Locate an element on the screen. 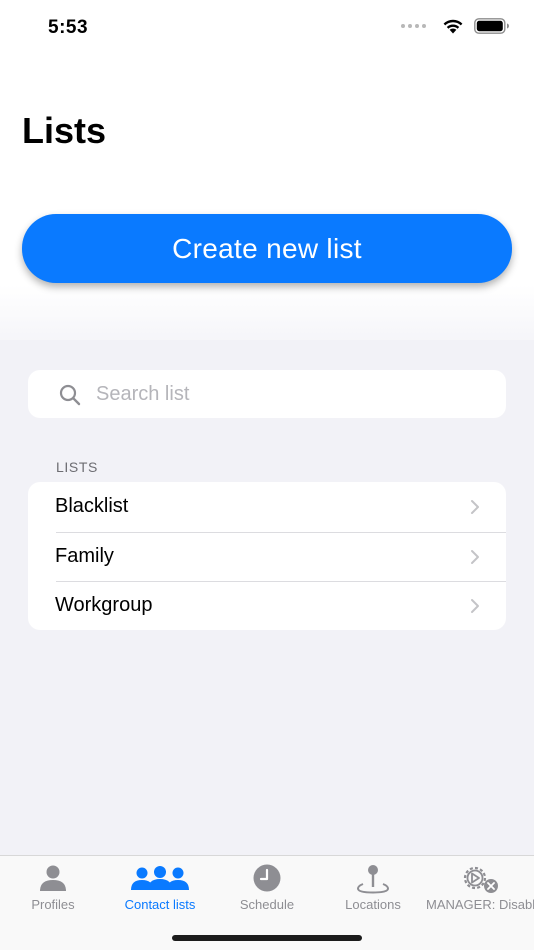 This screenshot has height=950, width=534. list-item-workgroup: Workgroup is located at coordinates (267, 605).